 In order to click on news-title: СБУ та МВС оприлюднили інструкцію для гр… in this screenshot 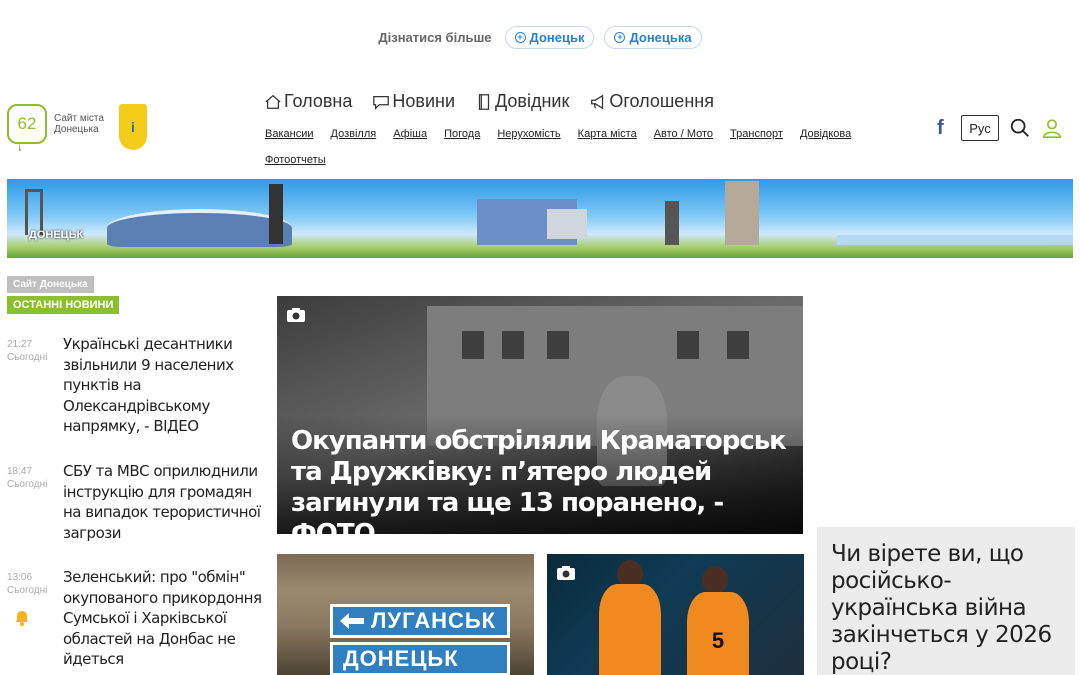, I will do `click(163, 502)`.